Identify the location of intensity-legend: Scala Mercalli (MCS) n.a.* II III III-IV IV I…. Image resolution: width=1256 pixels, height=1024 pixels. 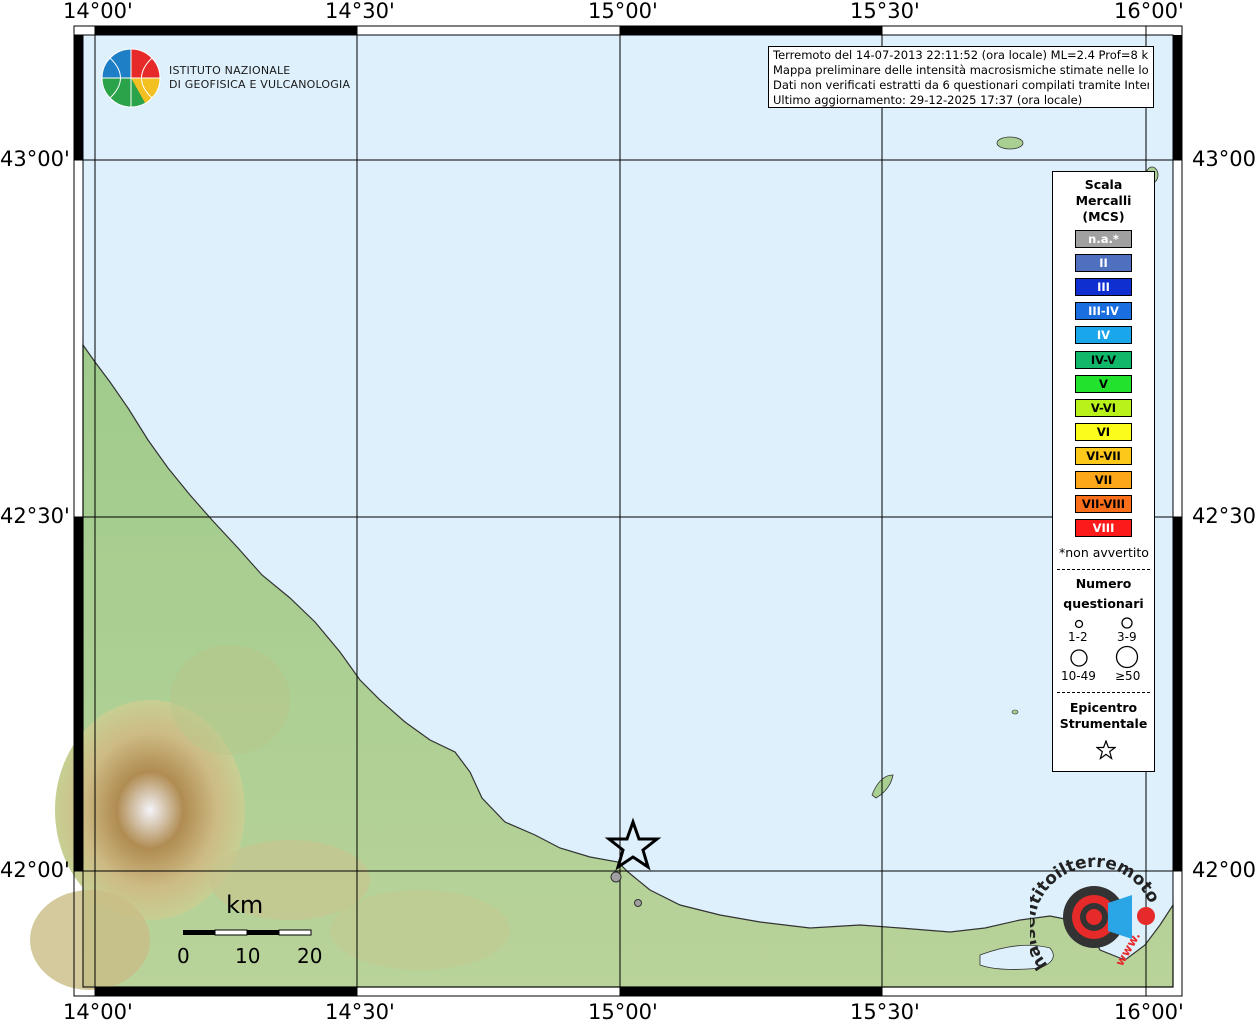
(1103, 471).